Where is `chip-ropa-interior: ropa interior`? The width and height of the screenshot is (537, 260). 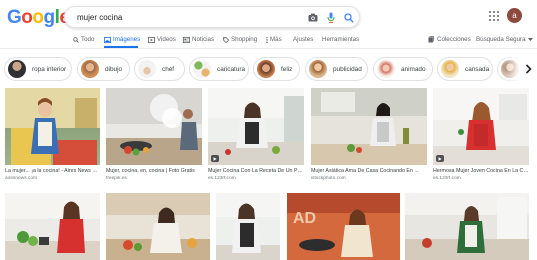
chip-ropa-interior: ropa interior is located at coordinates (38, 69).